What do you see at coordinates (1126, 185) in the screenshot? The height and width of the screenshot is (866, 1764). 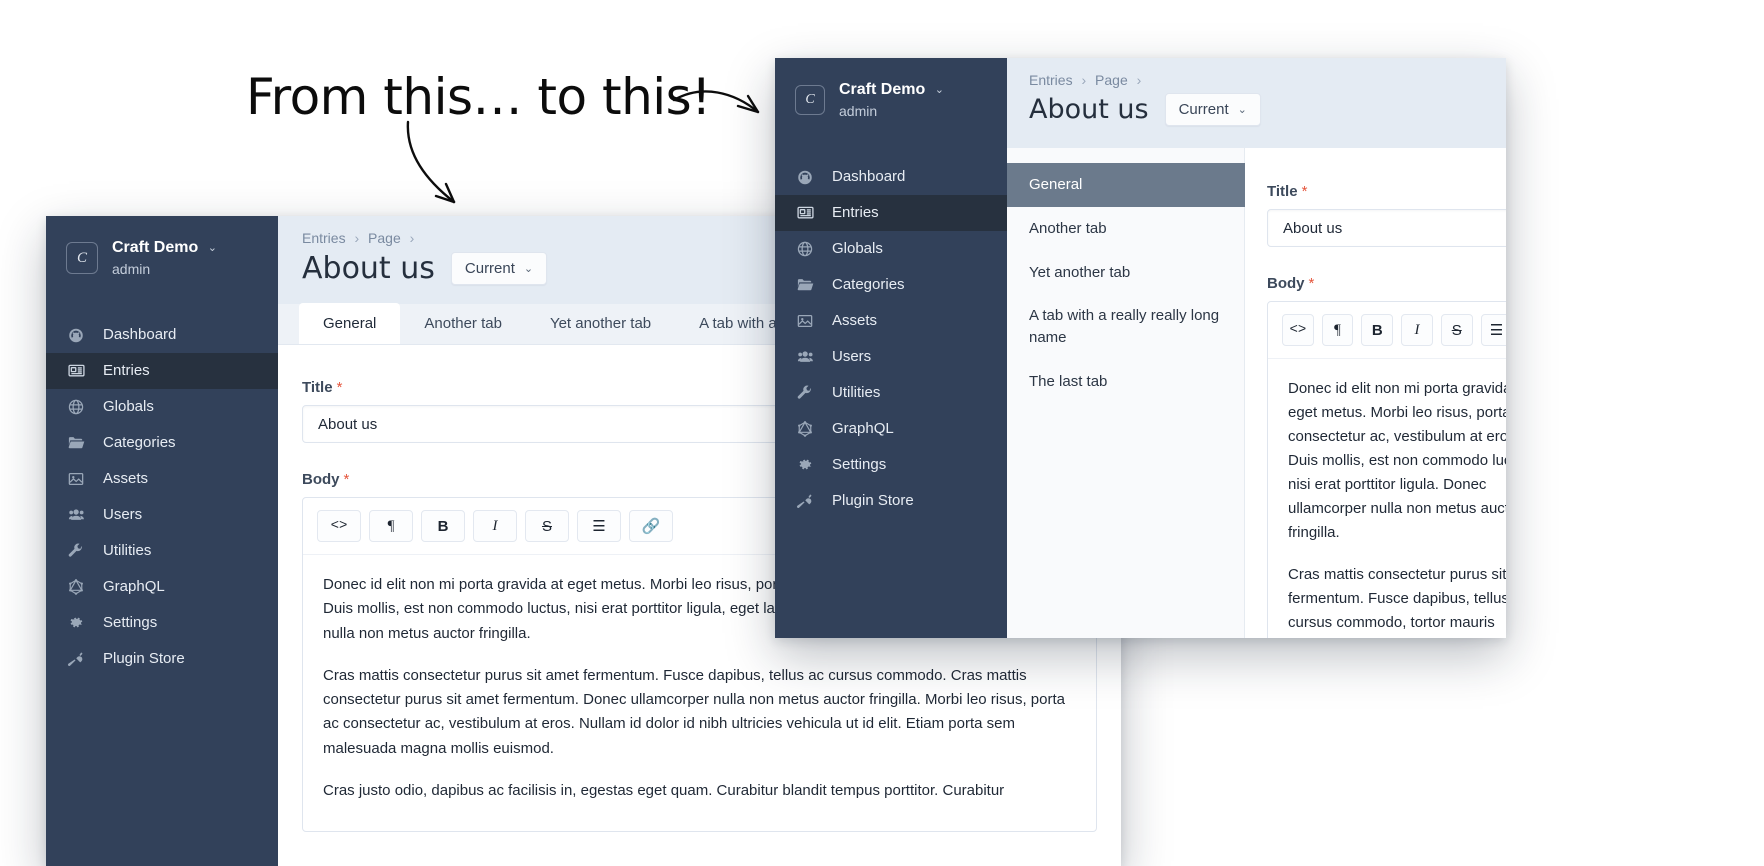 I see `vertical-tab-general: General` at bounding box center [1126, 185].